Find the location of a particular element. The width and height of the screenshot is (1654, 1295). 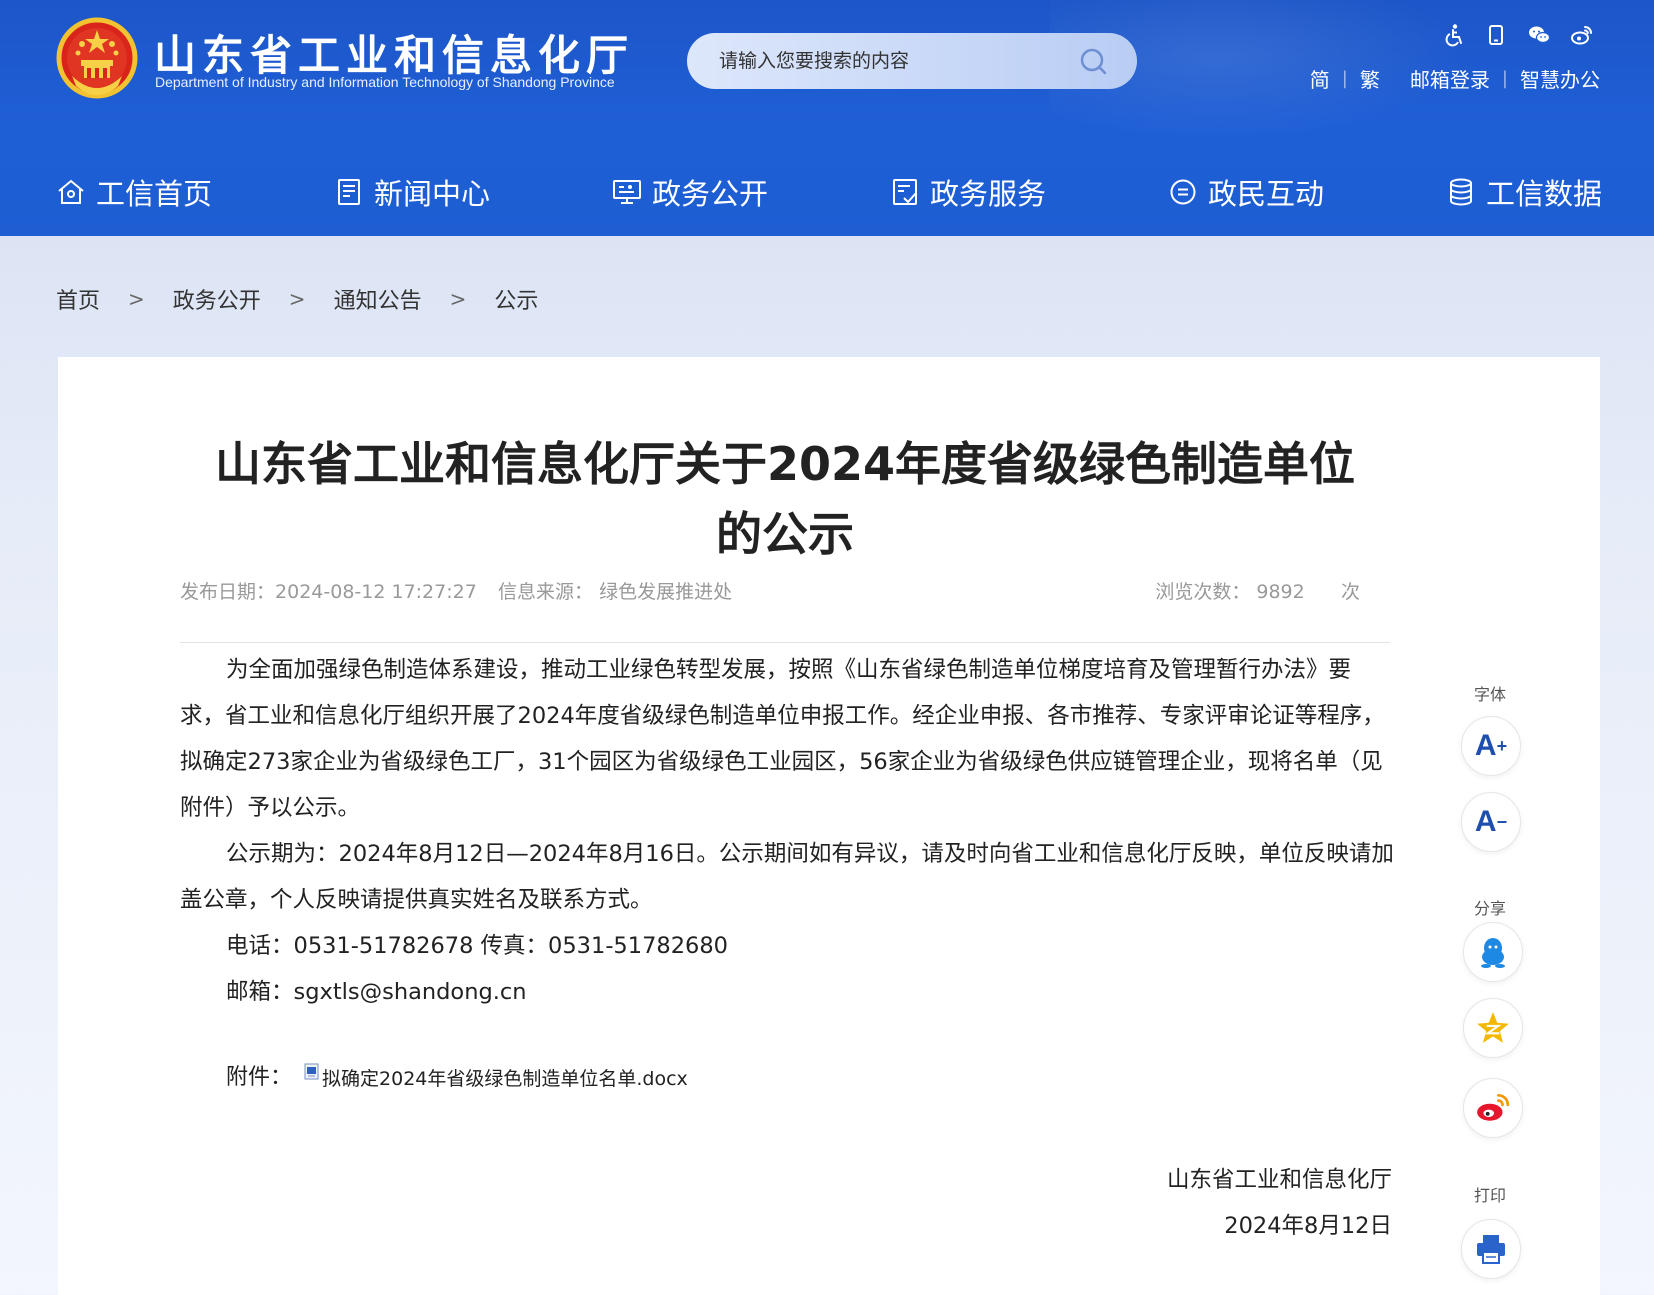

share-qzone-button is located at coordinates (1493, 1028).